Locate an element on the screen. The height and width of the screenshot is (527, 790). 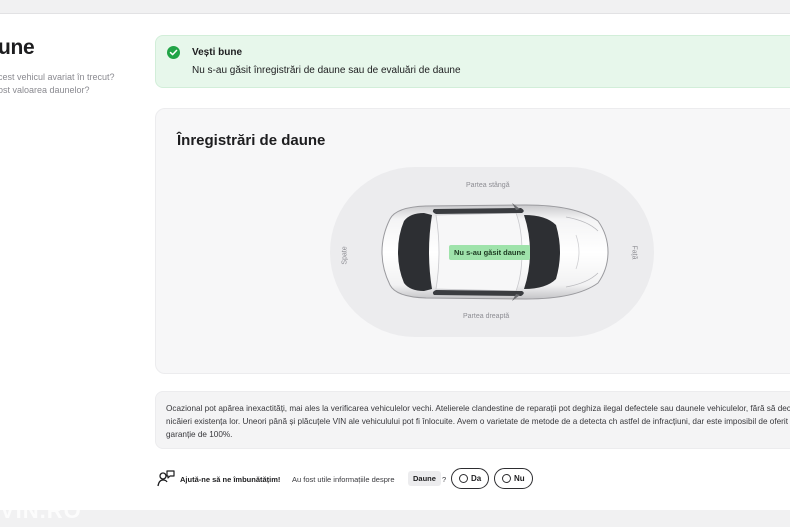
no-label: Nu is located at coordinates (519, 478).